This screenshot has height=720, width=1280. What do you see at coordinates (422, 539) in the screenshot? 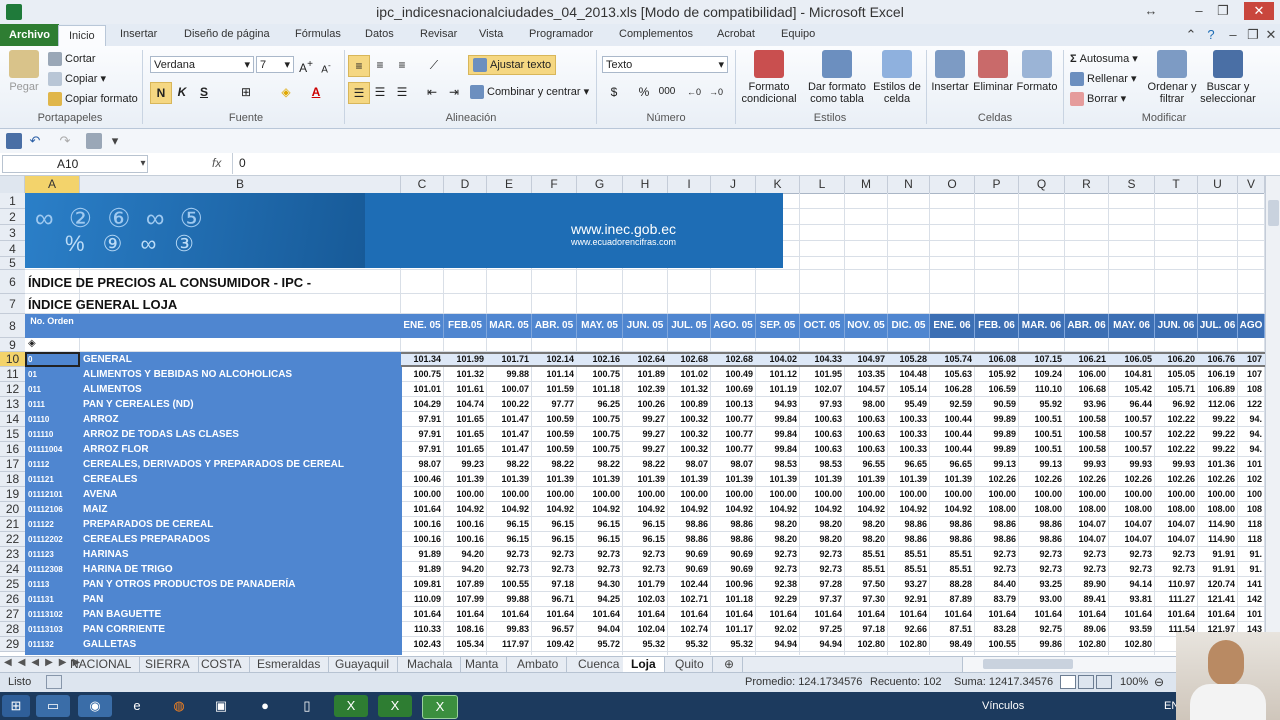
I see `value-cell: 100.16` at bounding box center [422, 539].